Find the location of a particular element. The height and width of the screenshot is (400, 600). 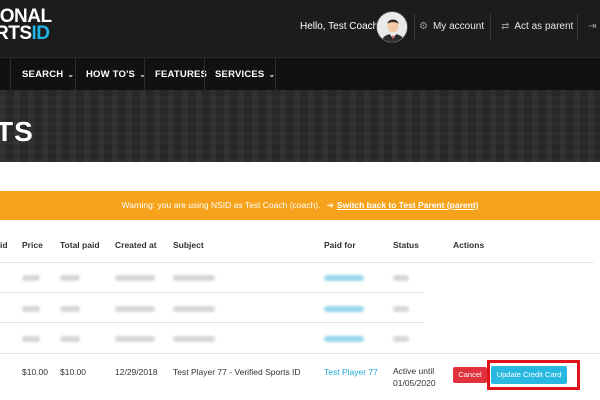

logout-icon: ⇥ is located at coordinates (592, 26).